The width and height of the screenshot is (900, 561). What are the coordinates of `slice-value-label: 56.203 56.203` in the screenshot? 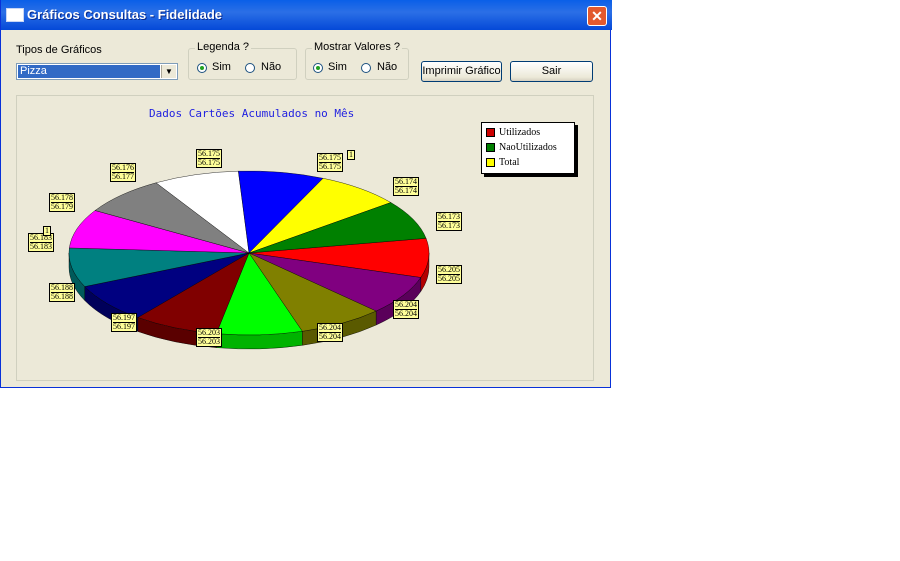 It's located at (209, 337).